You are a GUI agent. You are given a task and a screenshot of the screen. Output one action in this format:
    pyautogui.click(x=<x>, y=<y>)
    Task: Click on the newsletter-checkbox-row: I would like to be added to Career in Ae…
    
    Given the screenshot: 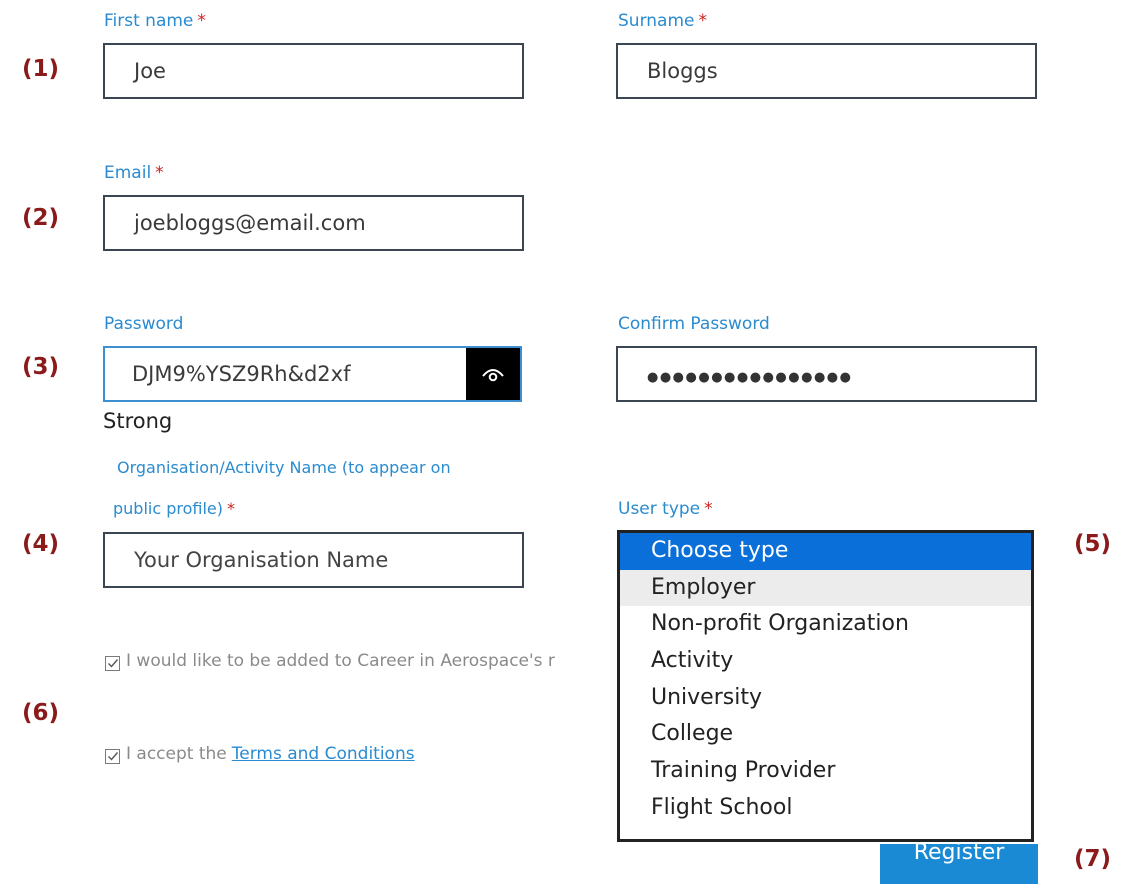 What is the action you would take?
    pyautogui.click(x=330, y=661)
    